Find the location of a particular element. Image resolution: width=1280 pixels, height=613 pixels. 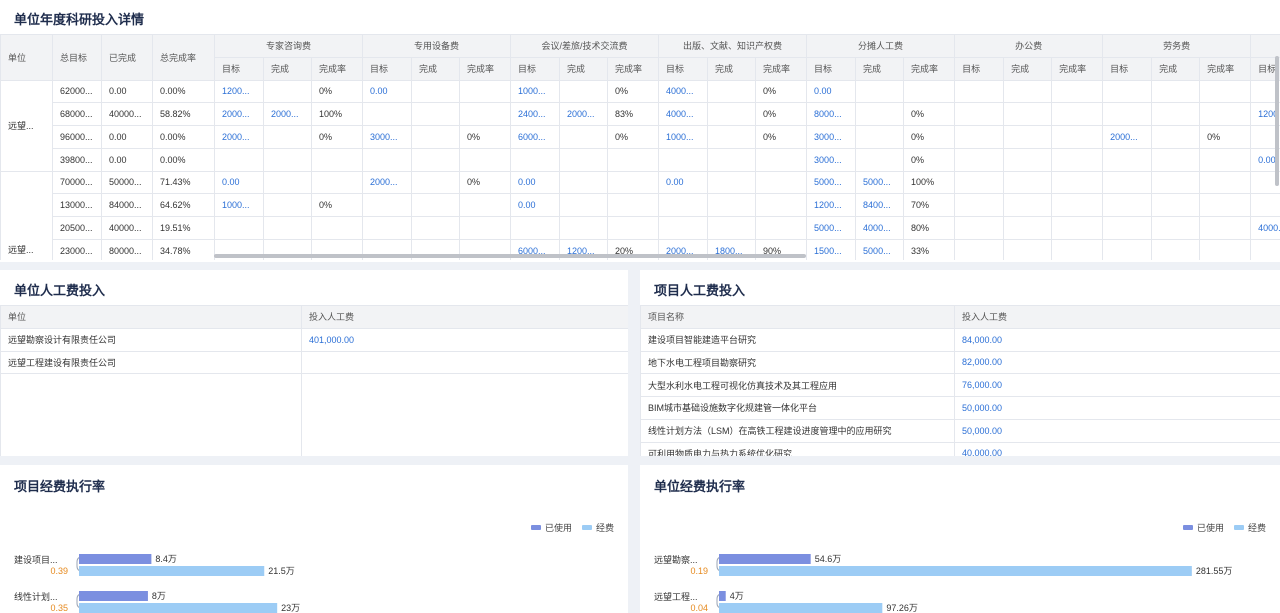

table-row: 可利用物质电力与热力系统优化研究 40,000.00 is located at coordinates (960, 448).